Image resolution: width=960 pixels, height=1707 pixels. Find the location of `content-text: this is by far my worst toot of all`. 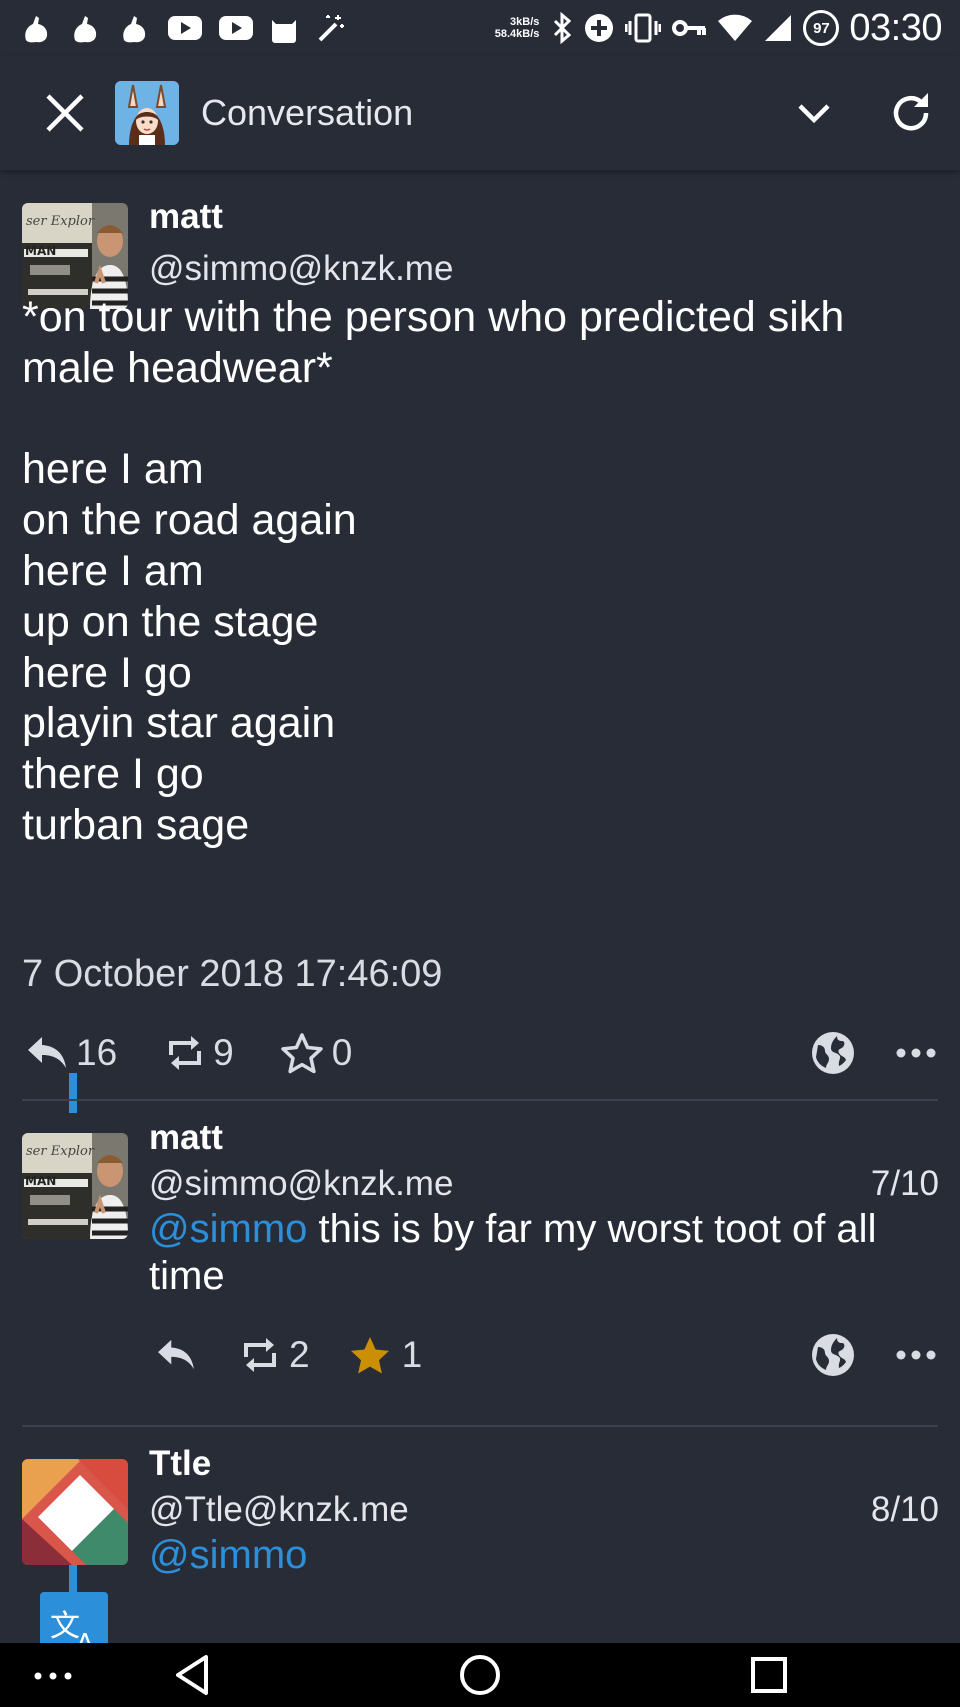

content-text: this is by far my worst toot of all is located at coordinates (592, 1229).